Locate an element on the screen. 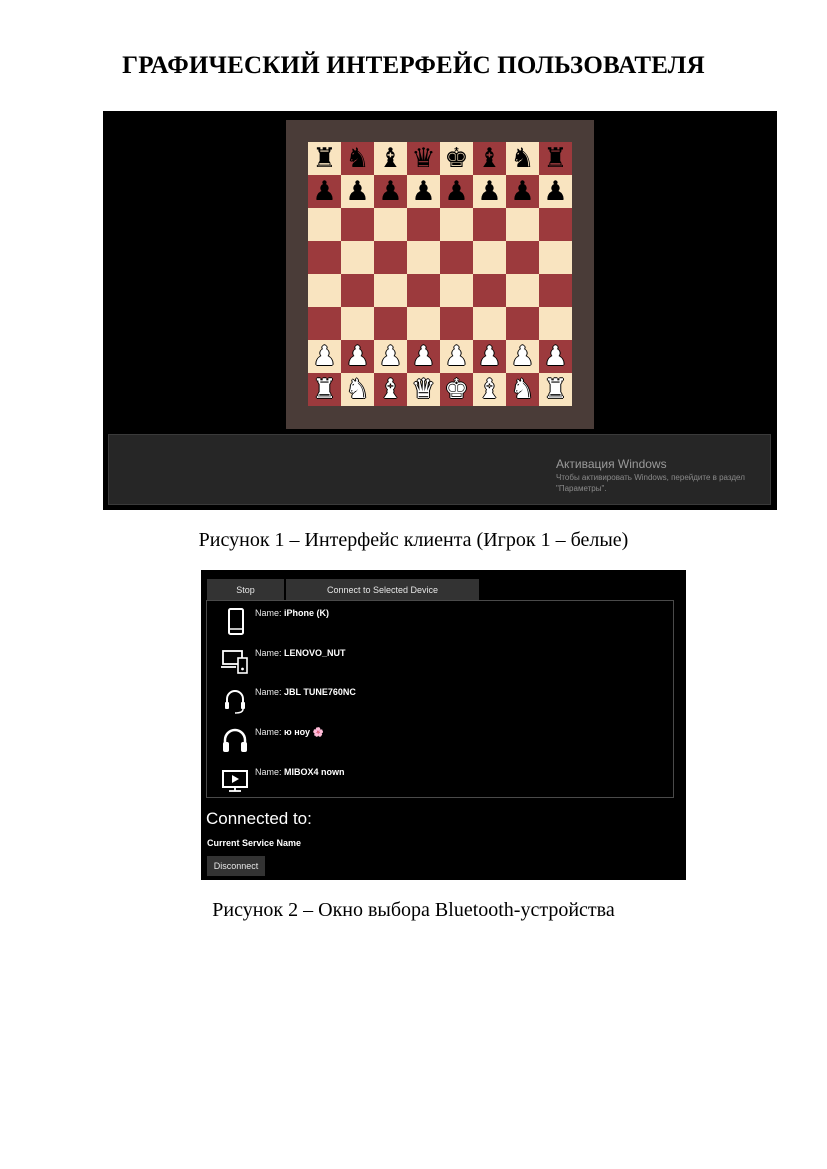  stop-button: Stop is located at coordinates (246, 589).